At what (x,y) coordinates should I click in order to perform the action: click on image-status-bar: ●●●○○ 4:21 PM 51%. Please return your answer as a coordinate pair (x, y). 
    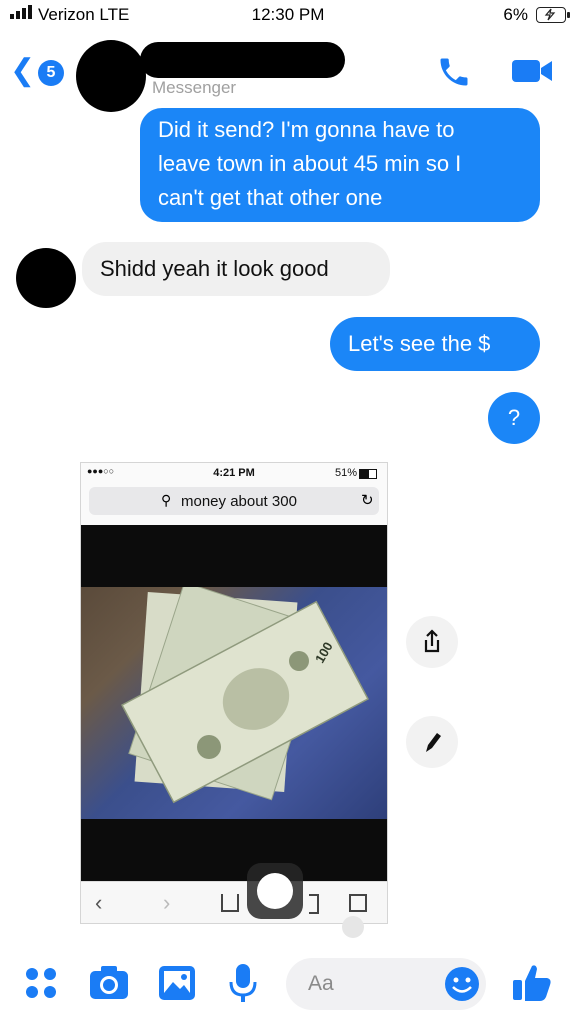
    Looking at the image, I should click on (234, 473).